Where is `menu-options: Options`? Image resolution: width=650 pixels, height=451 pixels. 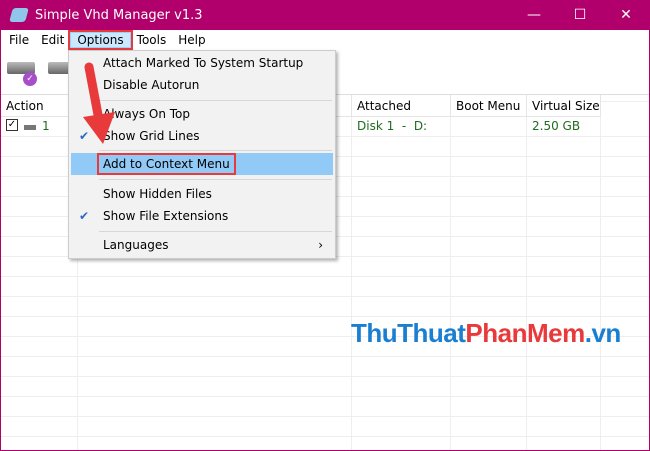
menu-options: Options is located at coordinates (100, 40).